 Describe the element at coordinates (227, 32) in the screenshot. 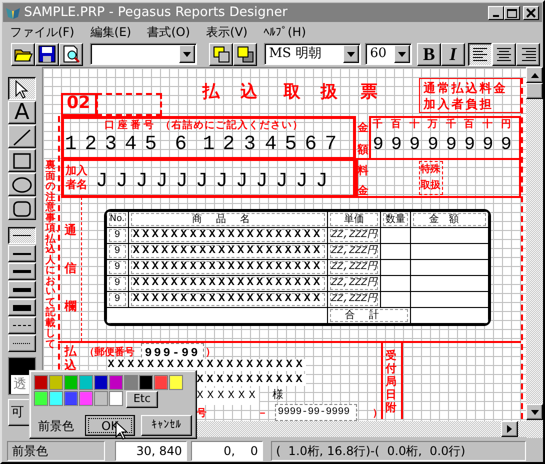

I see `menu-item: 表示(V)` at that location.